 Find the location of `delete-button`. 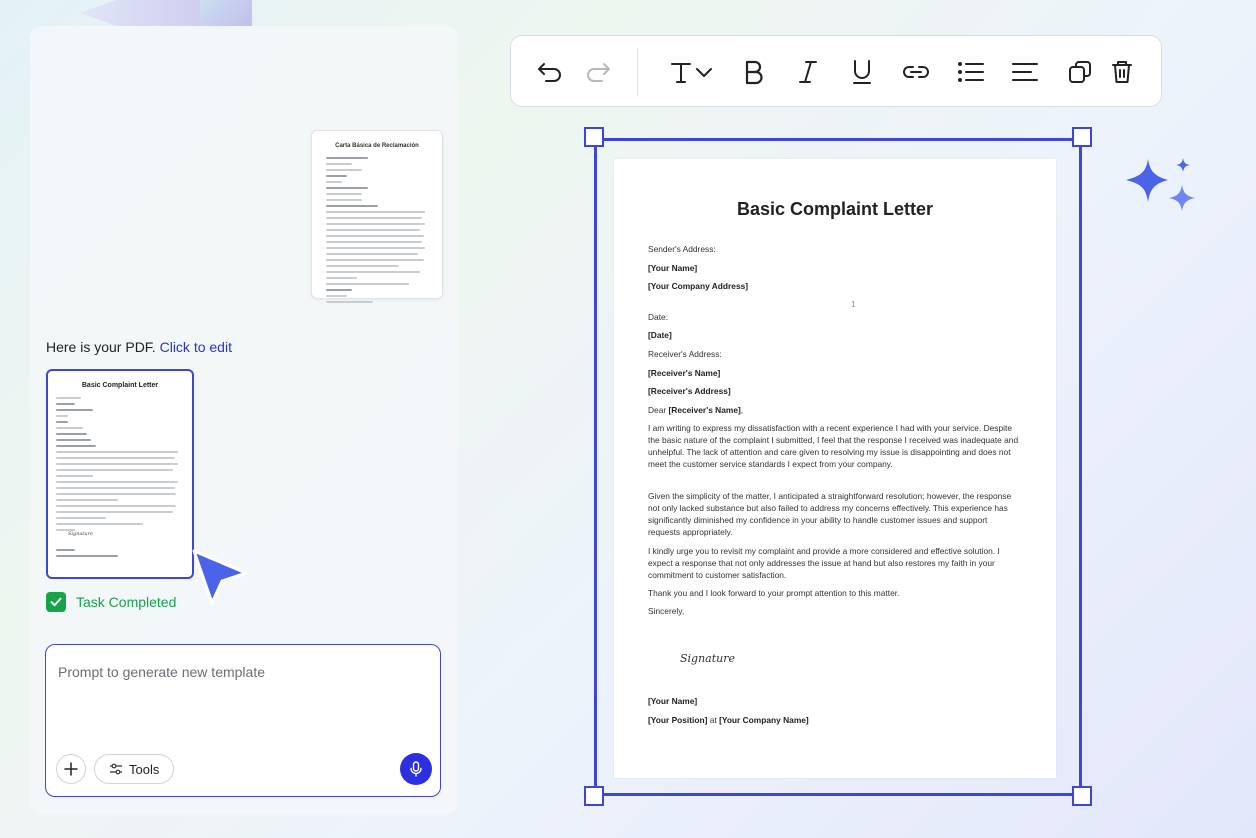

delete-button is located at coordinates (1122, 72).